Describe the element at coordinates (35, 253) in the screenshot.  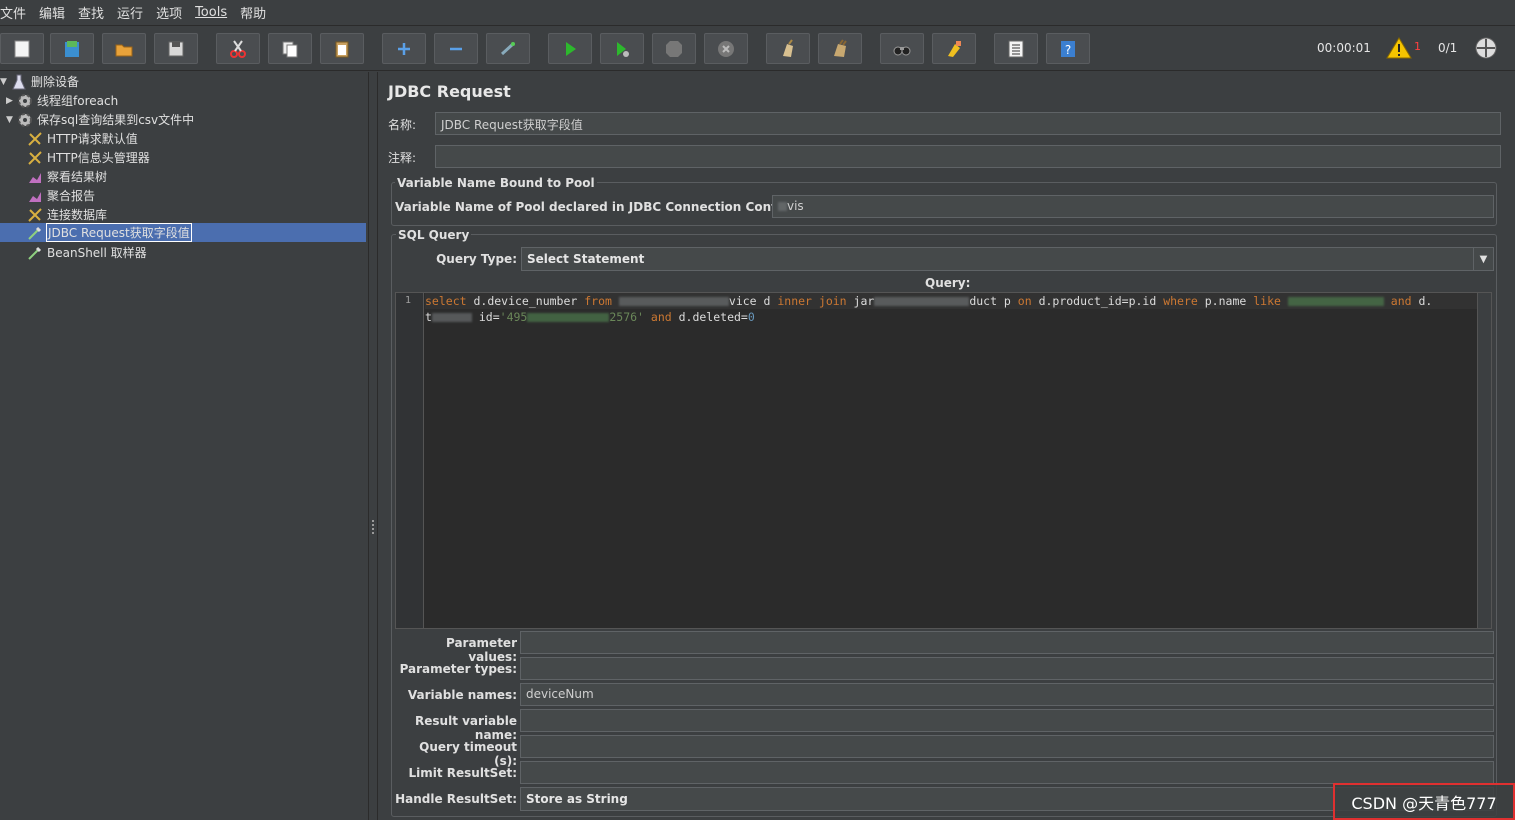
I see `pipette-icon` at that location.